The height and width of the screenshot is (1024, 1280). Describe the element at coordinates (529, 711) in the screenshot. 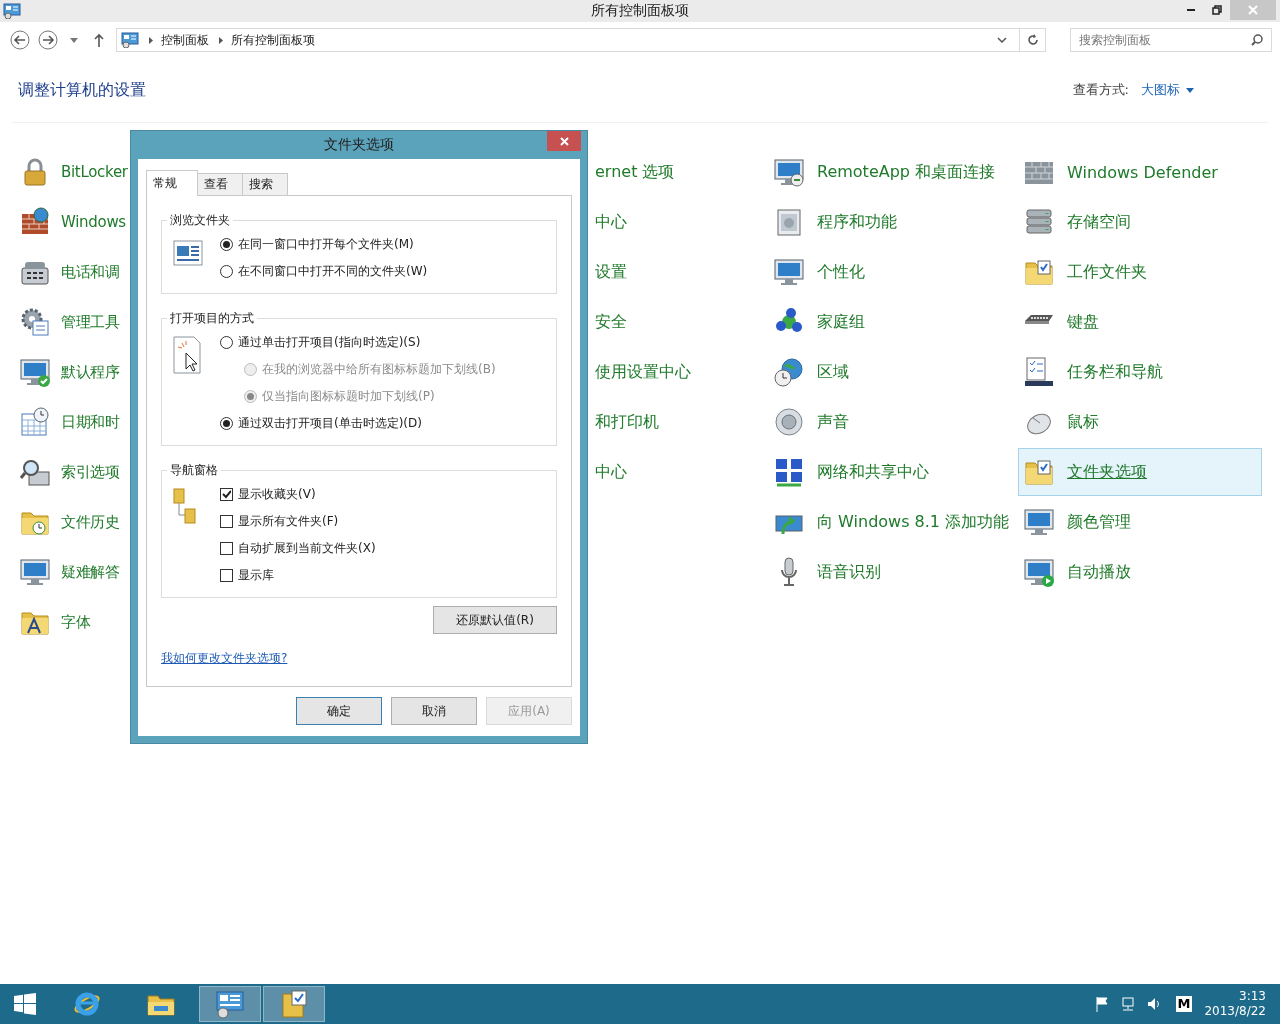

I see `dialog-button: 应用(A)` at that location.